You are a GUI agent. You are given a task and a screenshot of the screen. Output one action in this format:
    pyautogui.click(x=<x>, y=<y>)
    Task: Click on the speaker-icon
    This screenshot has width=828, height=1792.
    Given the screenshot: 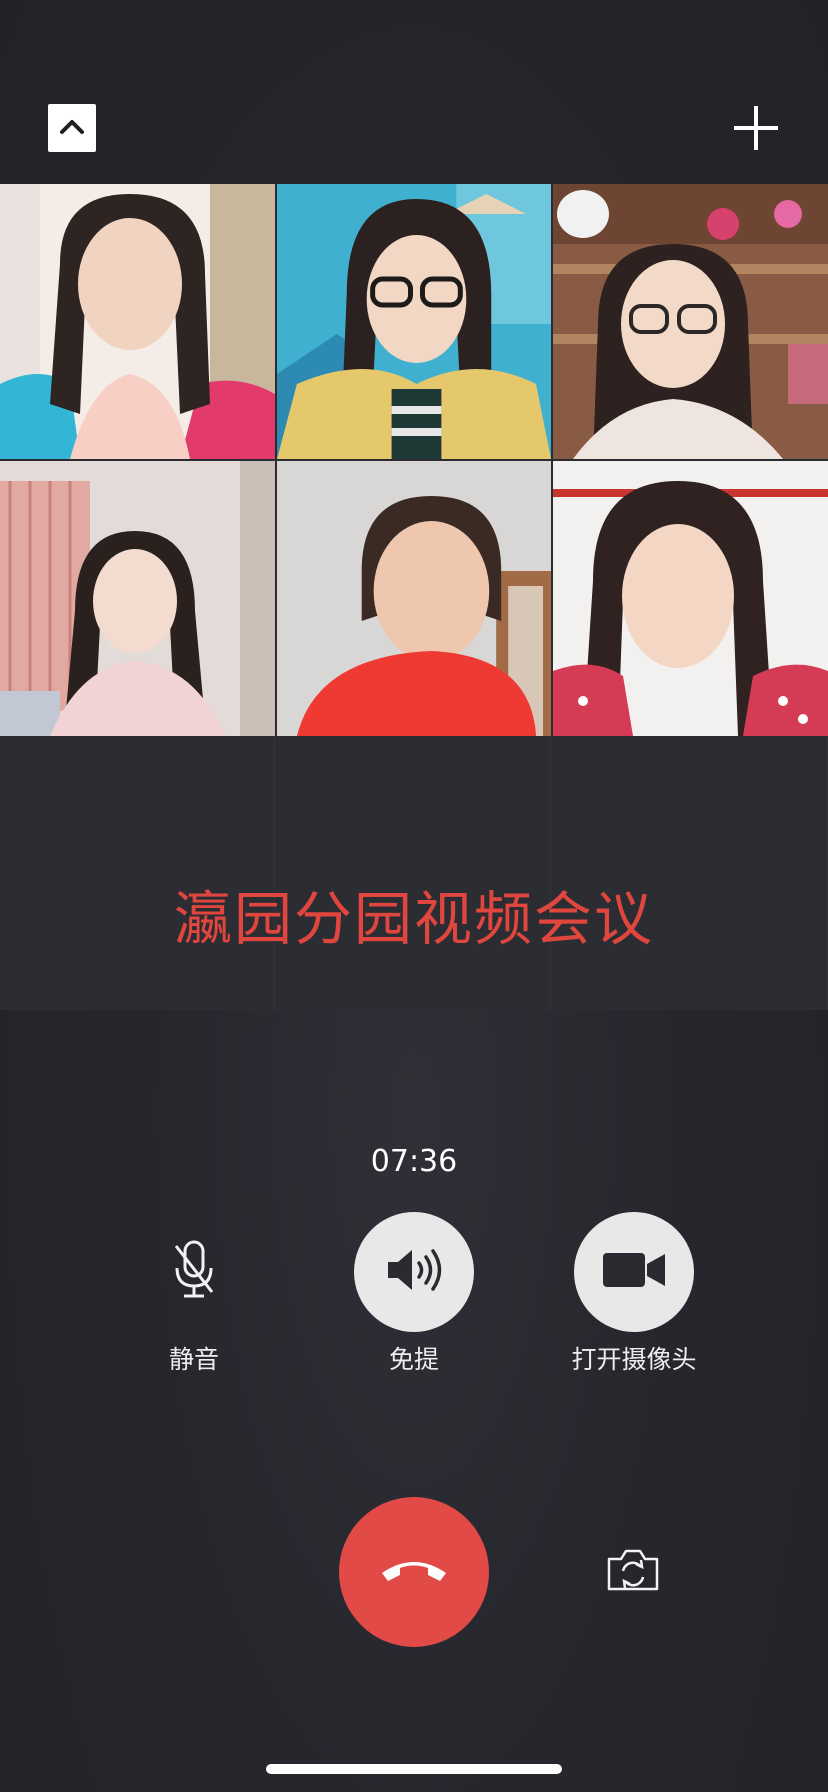 What is the action you would take?
    pyautogui.click(x=414, y=1272)
    